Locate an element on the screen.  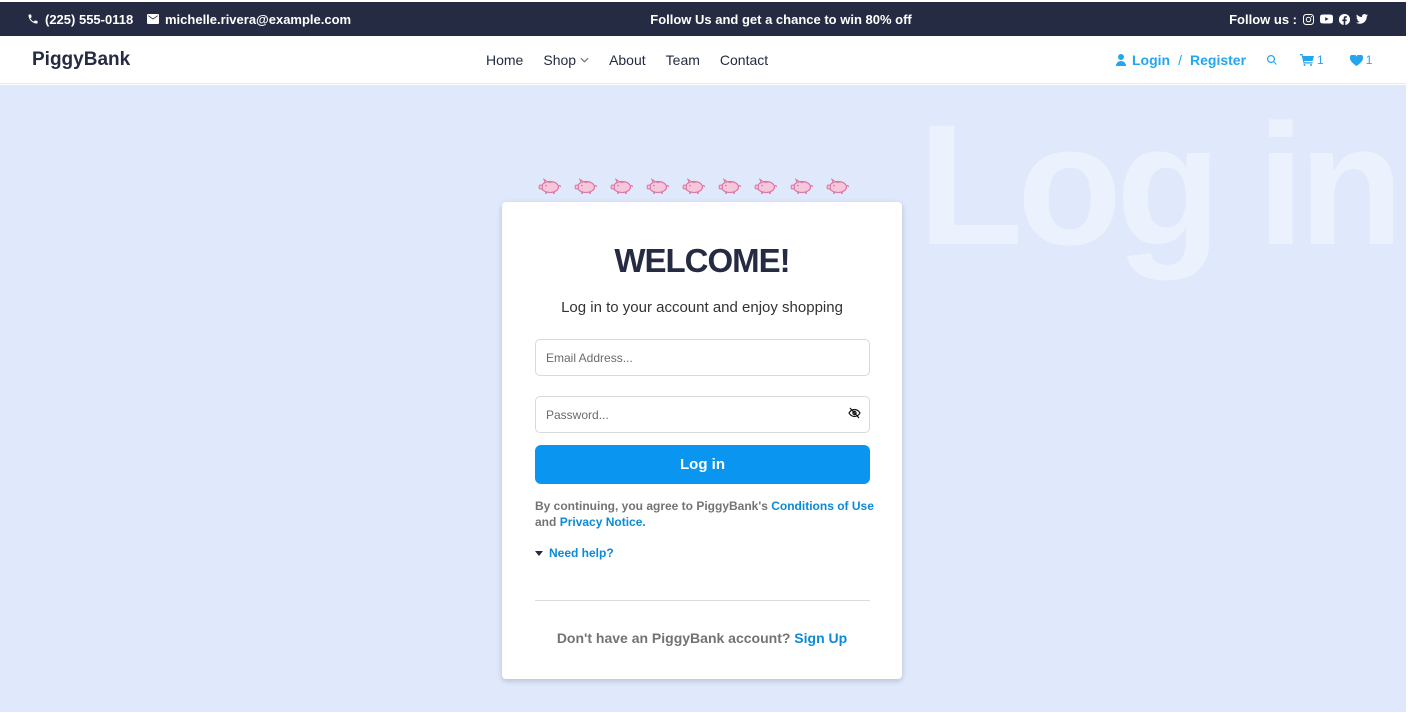
youtube-icon is located at coordinates (1326, 19).